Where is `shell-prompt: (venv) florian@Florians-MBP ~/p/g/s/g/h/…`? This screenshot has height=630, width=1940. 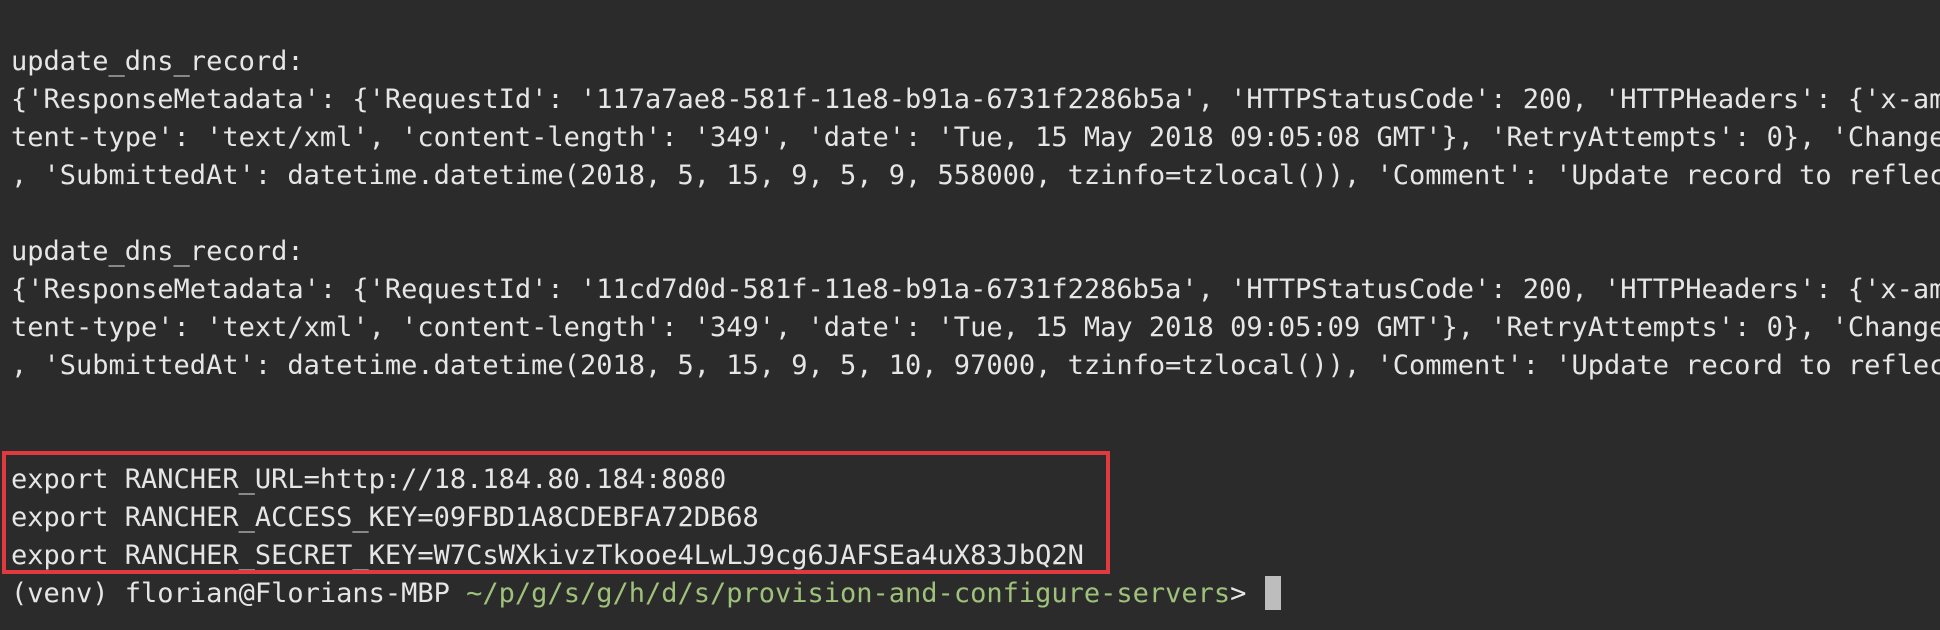 shell-prompt: (venv) florian@Florians-MBP ~/p/g/s/g/h/… is located at coordinates (975, 594).